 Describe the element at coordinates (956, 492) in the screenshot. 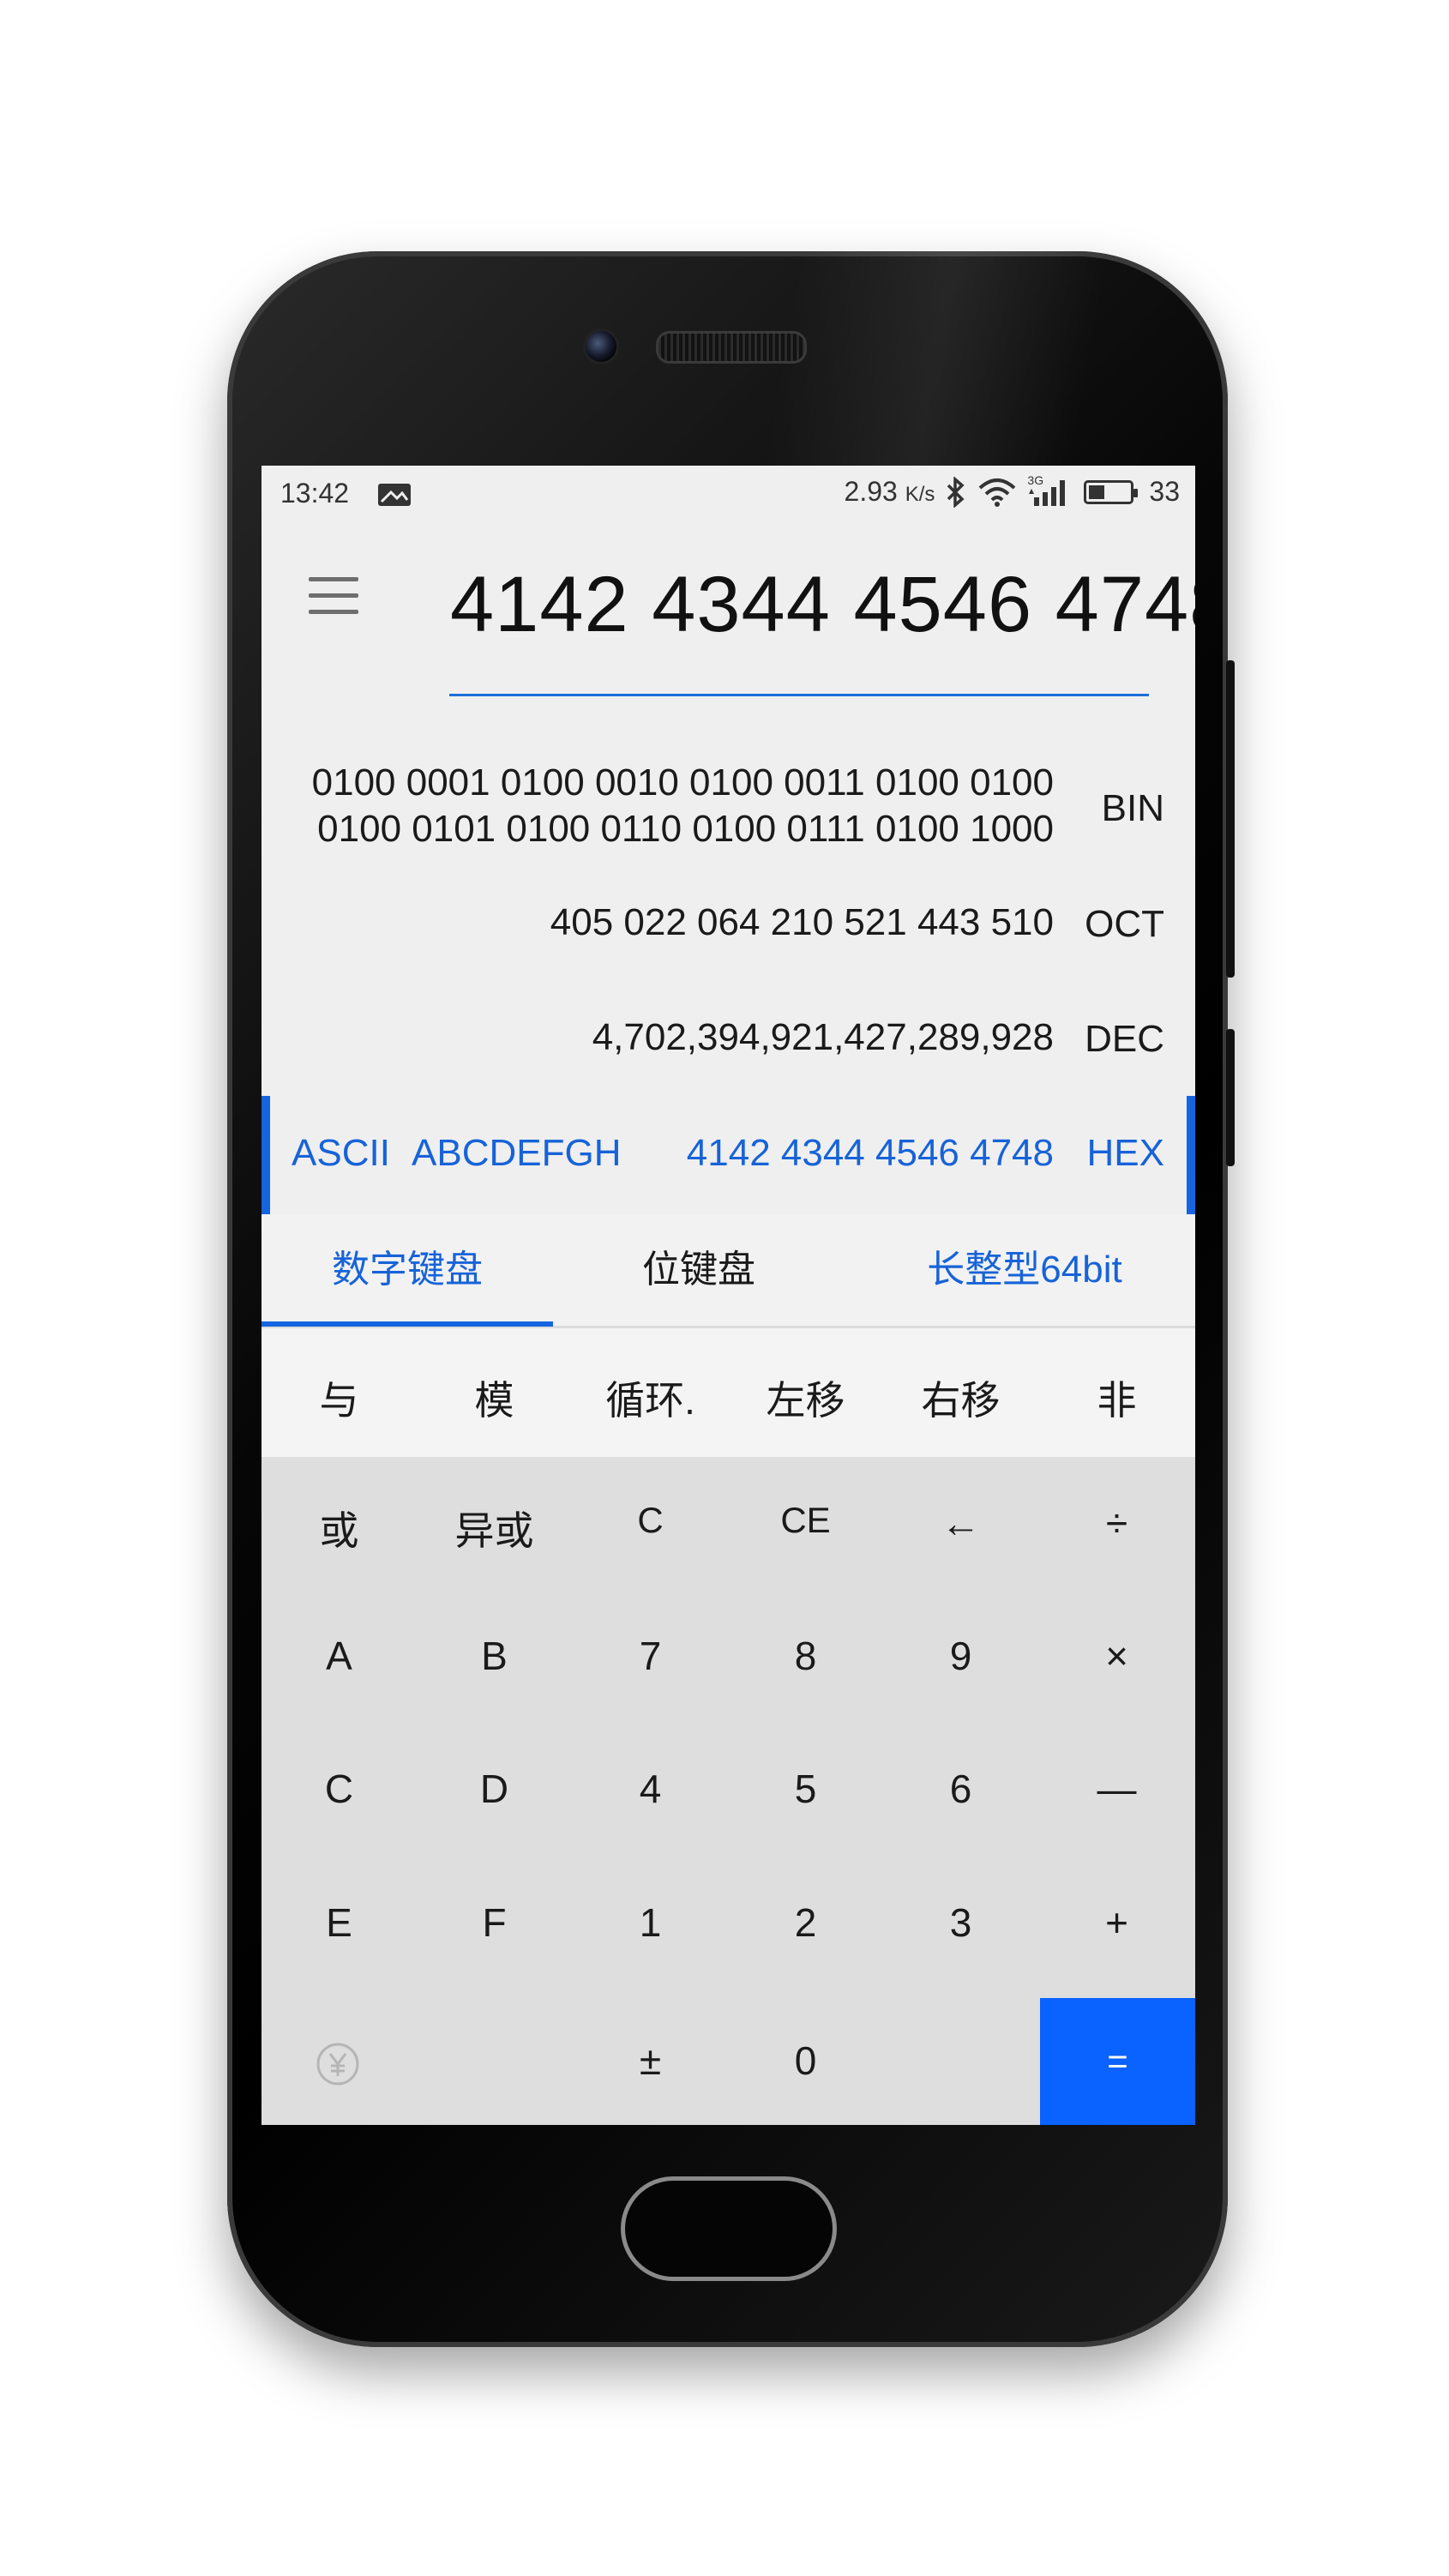

I see `bluetooth-icon` at that location.